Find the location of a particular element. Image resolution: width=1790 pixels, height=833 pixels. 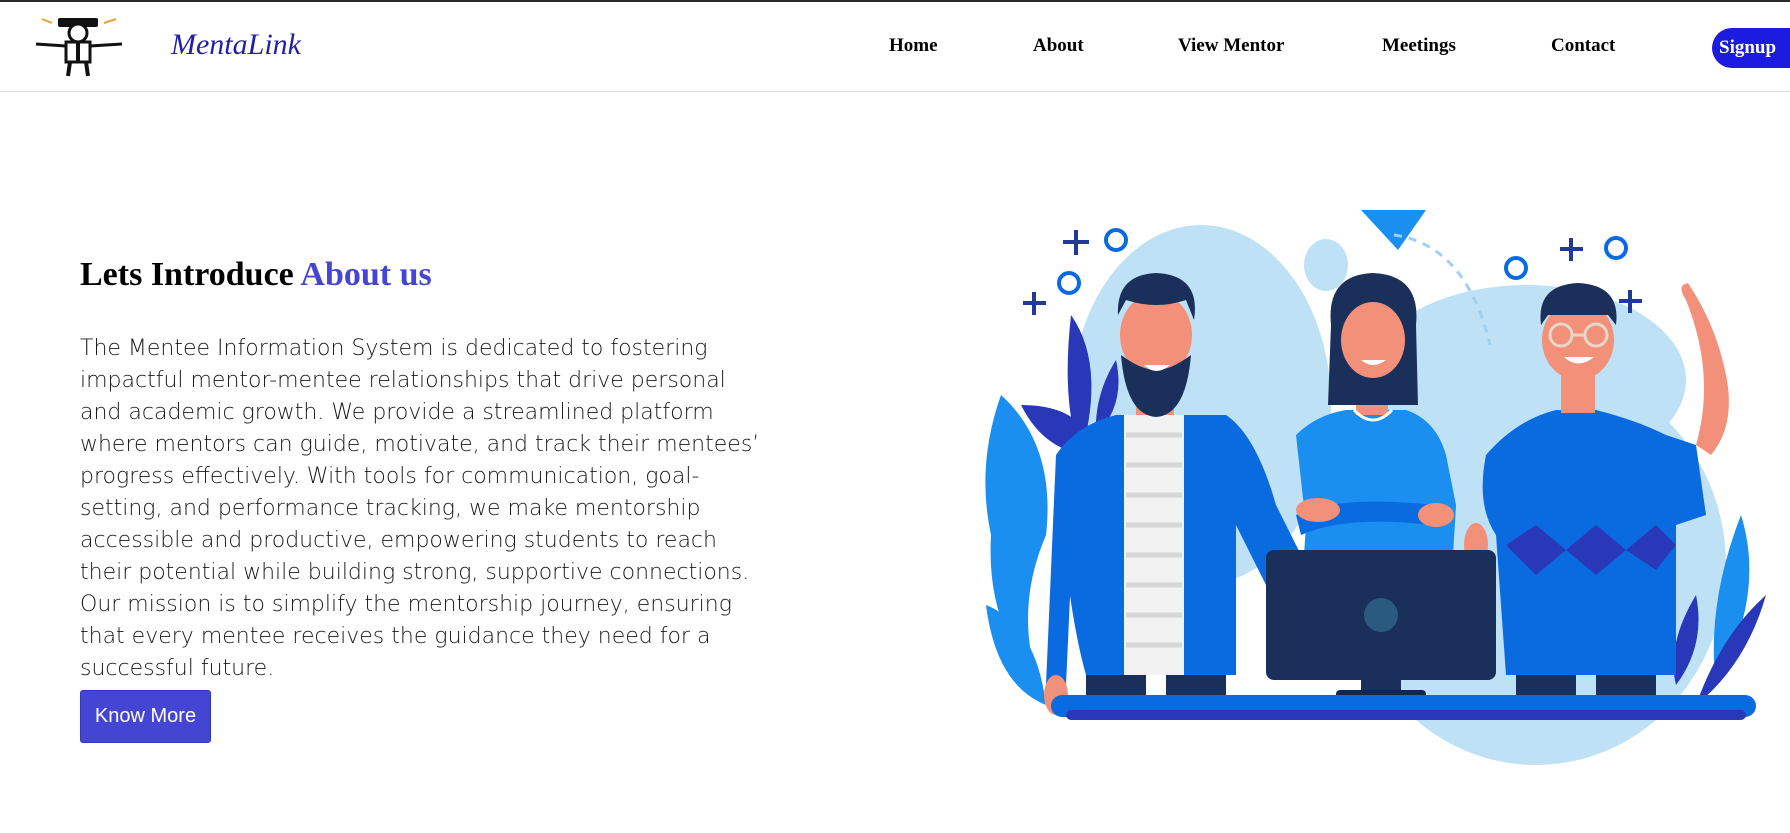

about-heading: Lets Introduce About us is located at coordinates (256, 275).